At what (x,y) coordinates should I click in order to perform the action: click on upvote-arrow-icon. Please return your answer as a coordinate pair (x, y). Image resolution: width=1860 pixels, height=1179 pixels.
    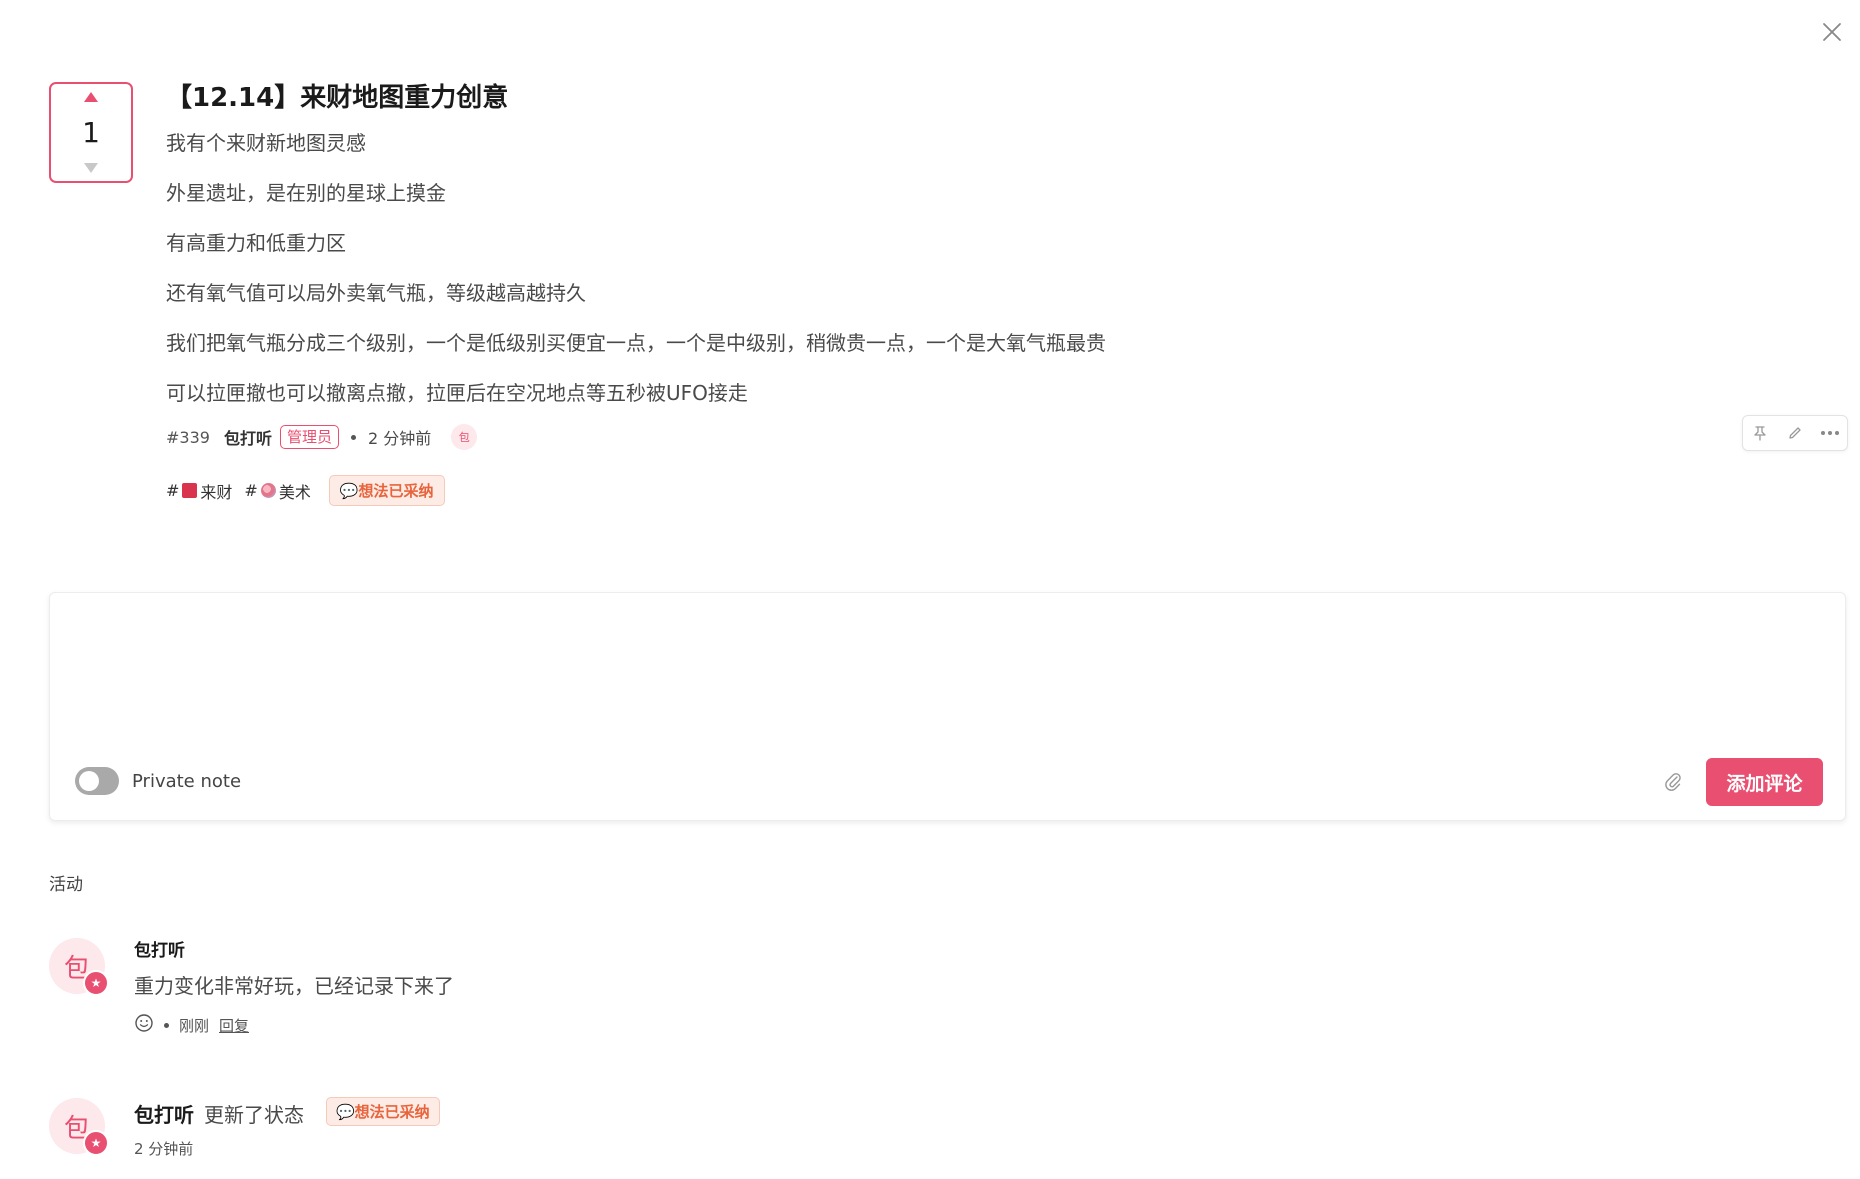
    Looking at the image, I should click on (91, 97).